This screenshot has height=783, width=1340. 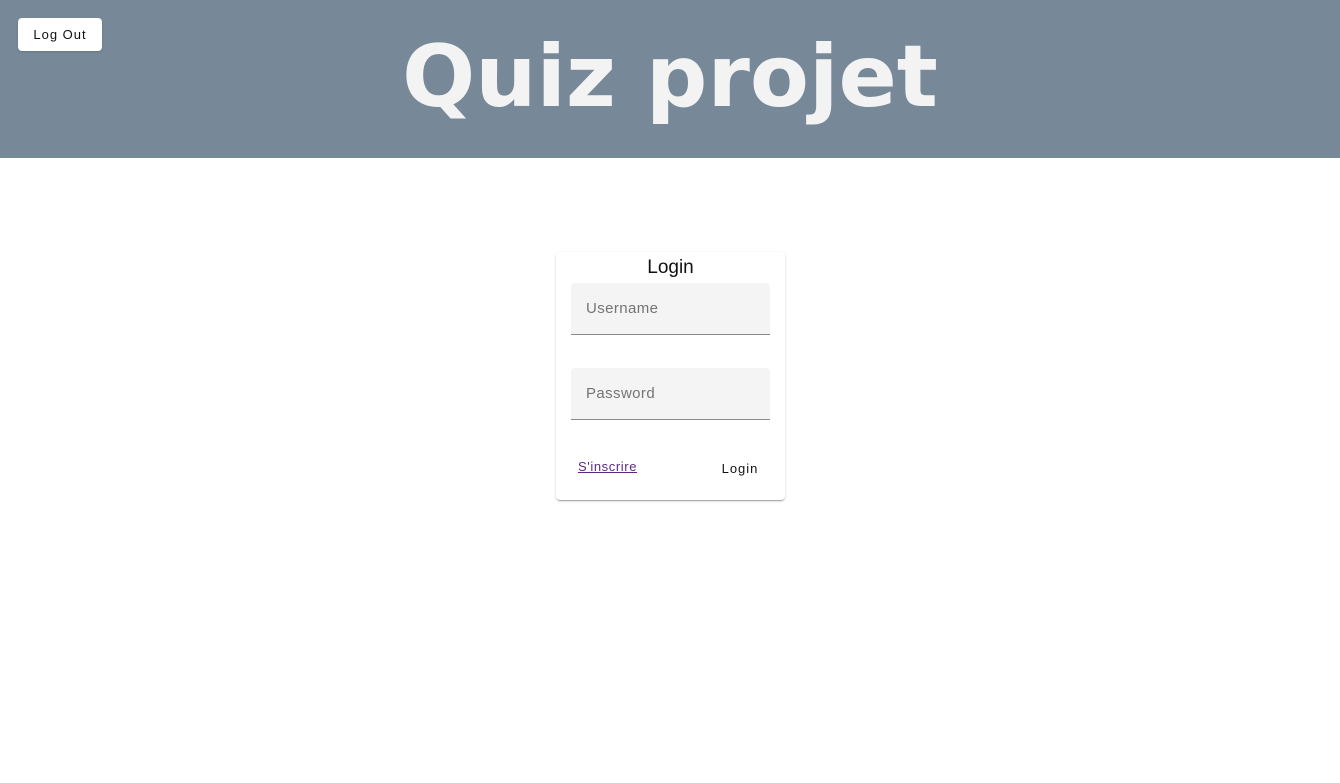 I want to click on login-button: Login, so click(x=740, y=468).